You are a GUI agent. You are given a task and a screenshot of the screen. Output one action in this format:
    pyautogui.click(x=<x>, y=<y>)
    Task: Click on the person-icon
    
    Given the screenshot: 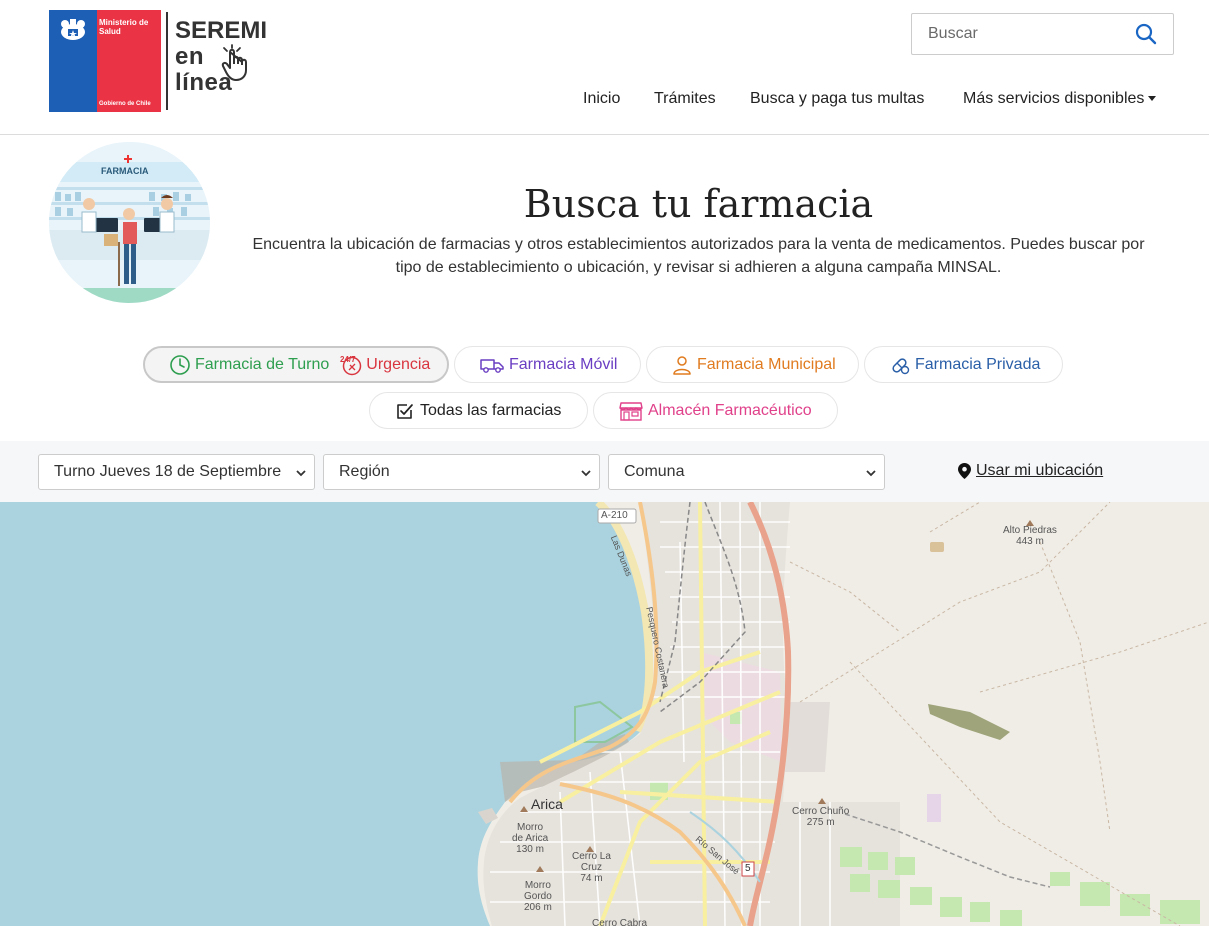 What is the action you would take?
    pyautogui.click(x=682, y=365)
    